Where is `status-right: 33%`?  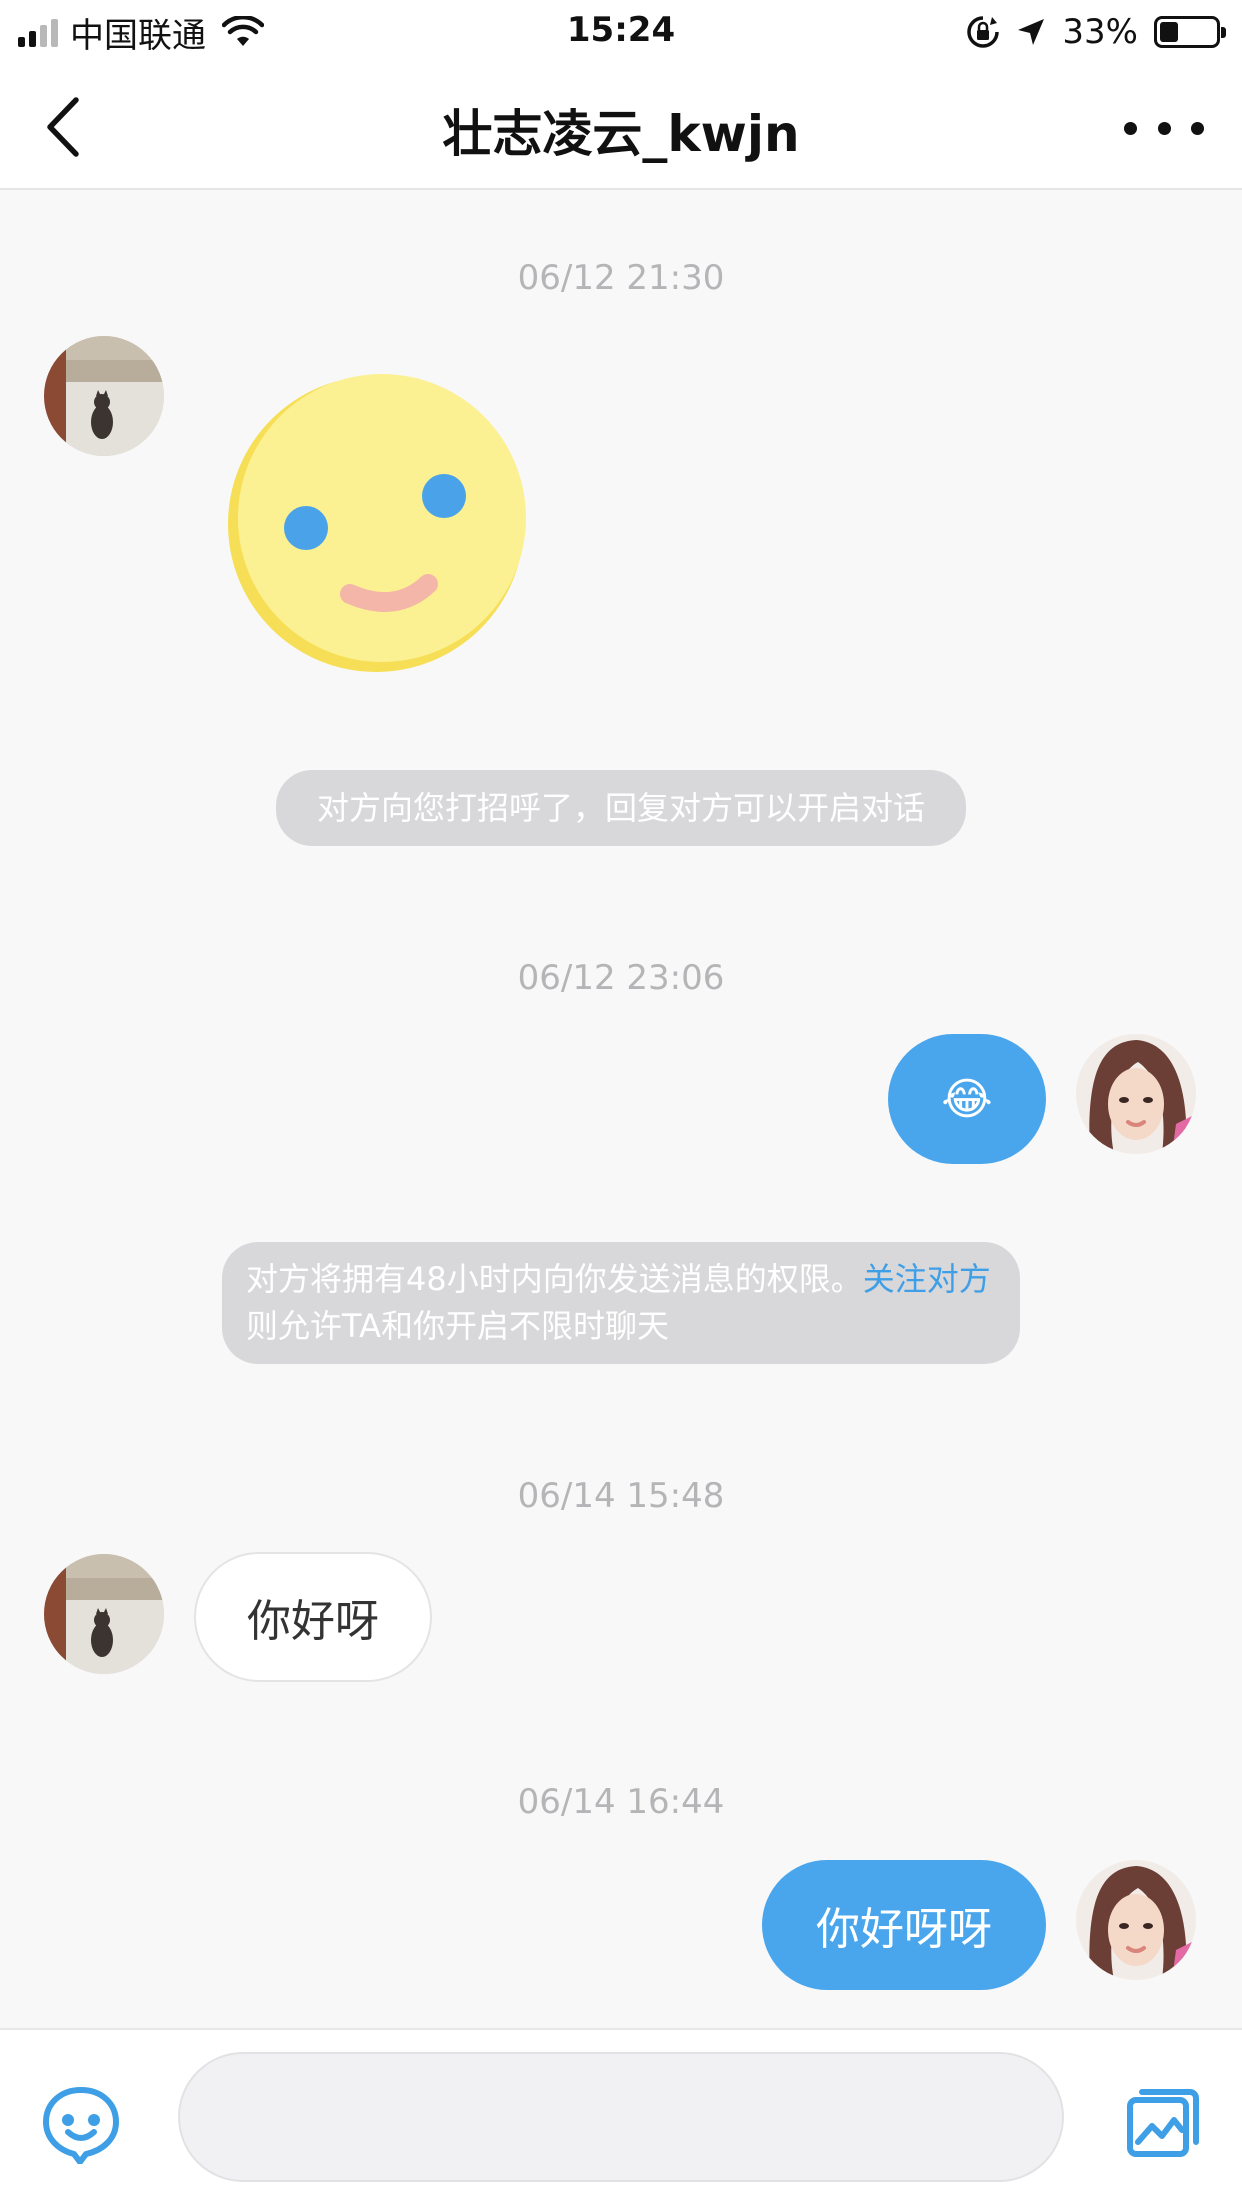
status-right: 33% is located at coordinates (1096, 32).